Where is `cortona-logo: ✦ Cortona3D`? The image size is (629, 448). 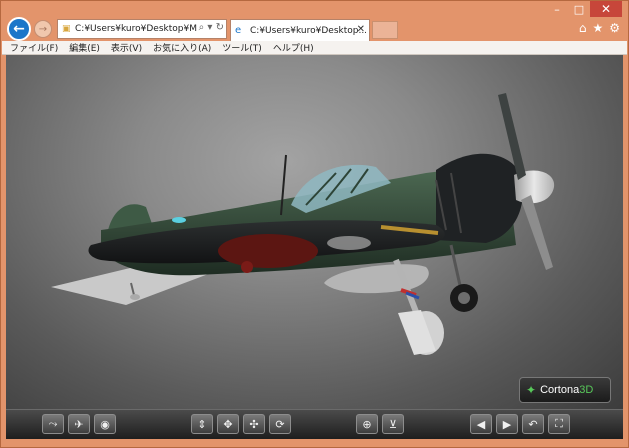
cortona-logo: ✦ Cortona3D is located at coordinates (565, 390).